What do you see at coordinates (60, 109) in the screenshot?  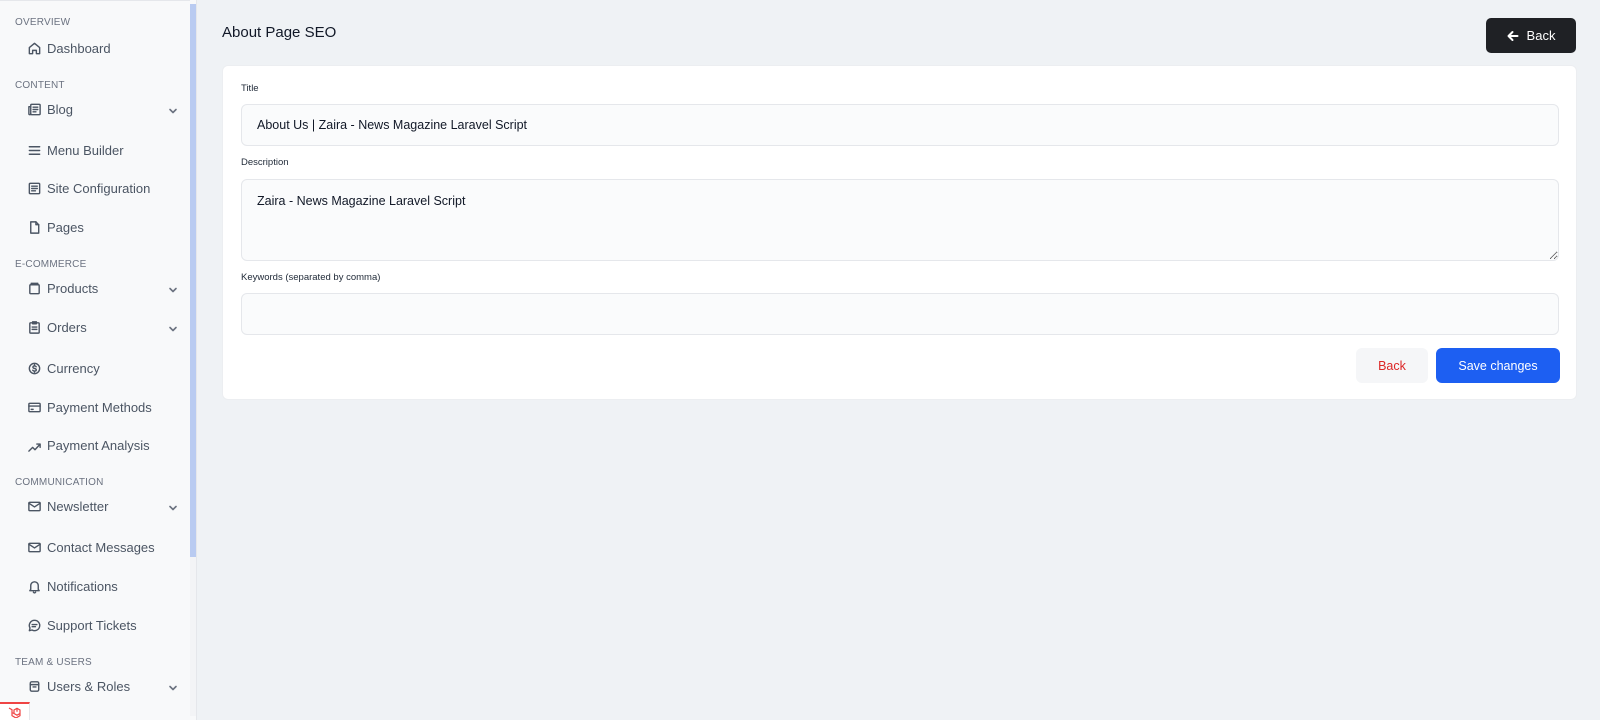 I see `sidebar-item-label: Blog` at bounding box center [60, 109].